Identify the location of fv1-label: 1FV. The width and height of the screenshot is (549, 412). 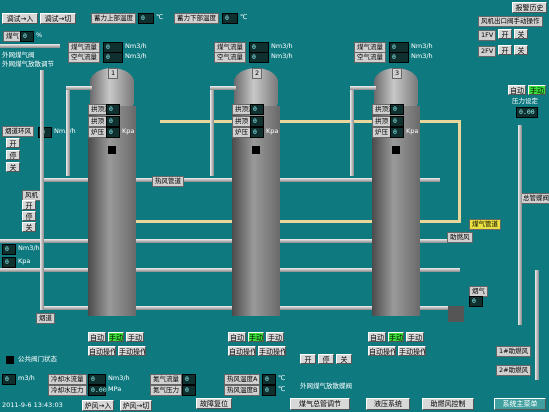
(487, 35).